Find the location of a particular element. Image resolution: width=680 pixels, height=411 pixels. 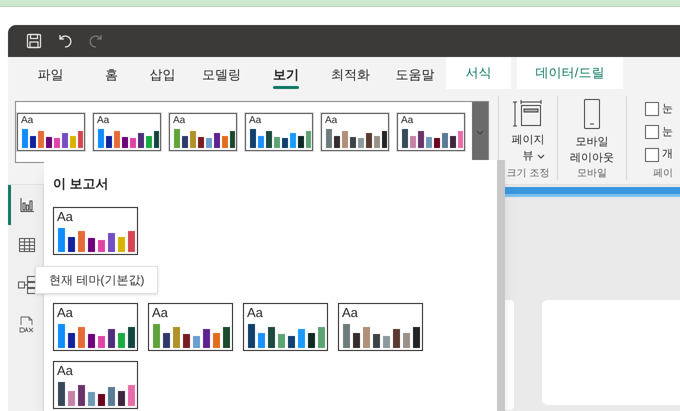

mobile-layout-button: 모바일 레이아웃 is located at coordinates (592, 129).